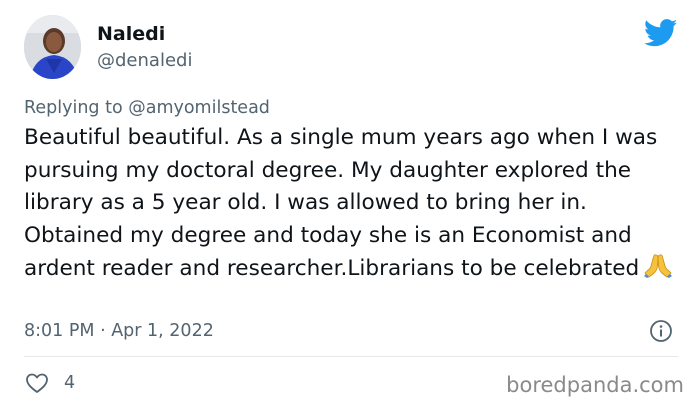 The height and width of the screenshot is (410, 700). I want to click on folded-hands-emoji, so click(658, 266).